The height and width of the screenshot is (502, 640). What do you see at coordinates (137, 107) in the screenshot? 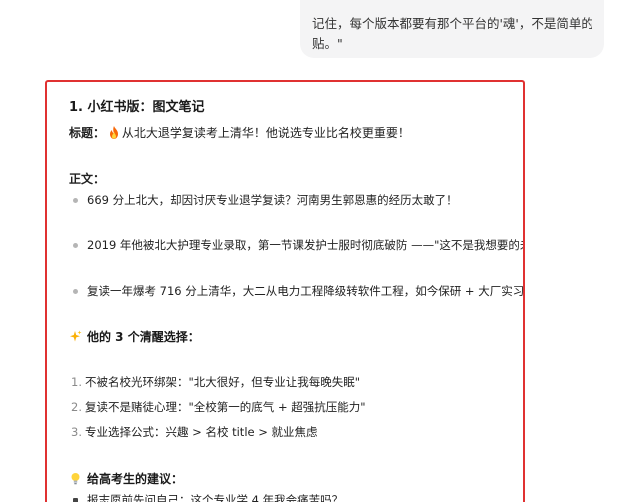
I see `section-title: 1. 小红书版：图文笔记` at bounding box center [137, 107].